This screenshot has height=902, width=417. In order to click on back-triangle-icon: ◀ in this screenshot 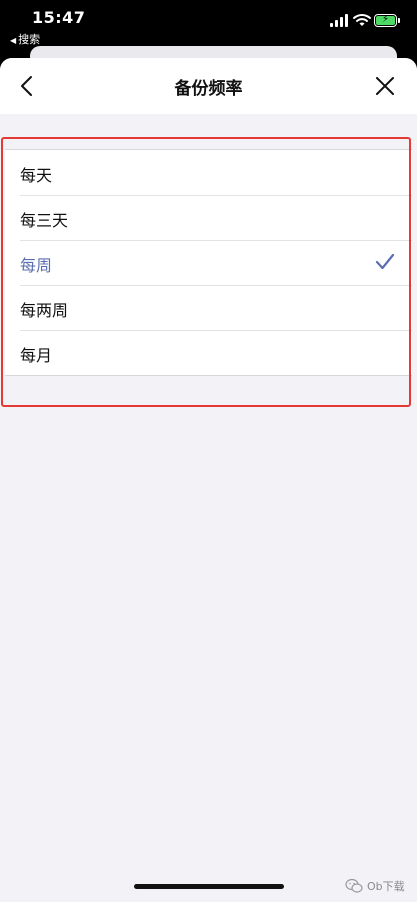, I will do `click(13, 40)`.